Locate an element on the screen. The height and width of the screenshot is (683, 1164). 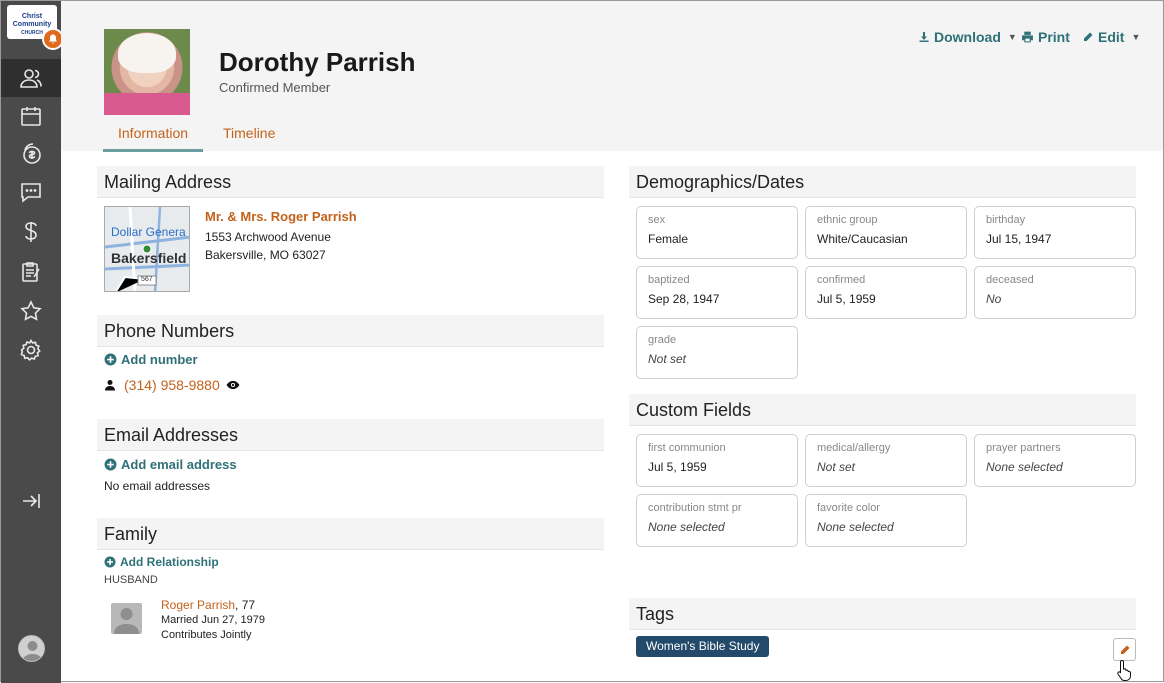
family-member-avatar is located at coordinates (126, 618).